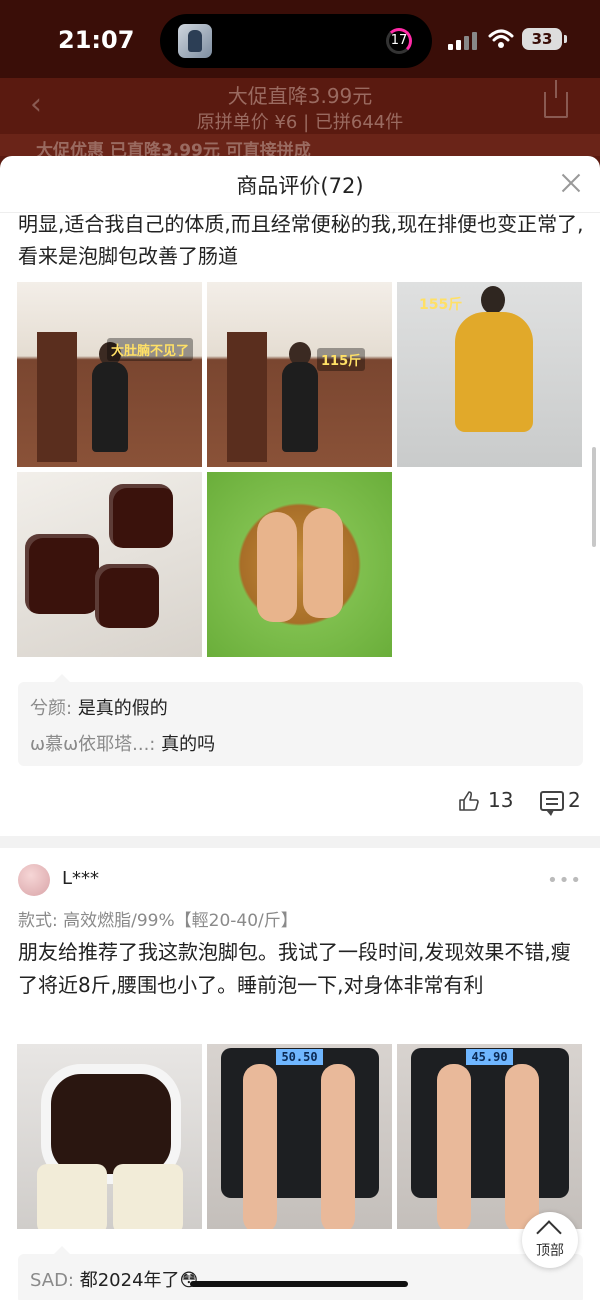  I want to click on product-spec: 款式: 高效燃脂/99%【輕20-40/斤】, so click(158, 921).